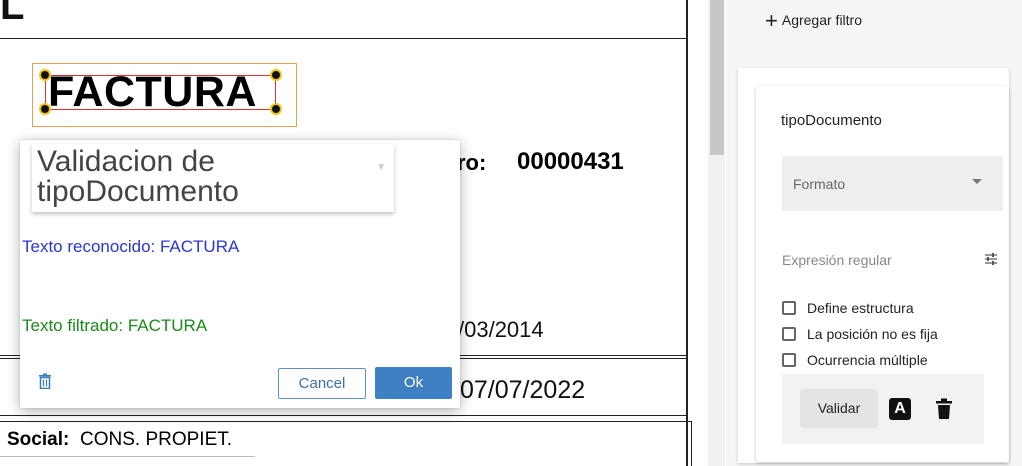 This screenshot has width=1022, height=466. I want to click on resize-handle-top-left, so click(45, 75).